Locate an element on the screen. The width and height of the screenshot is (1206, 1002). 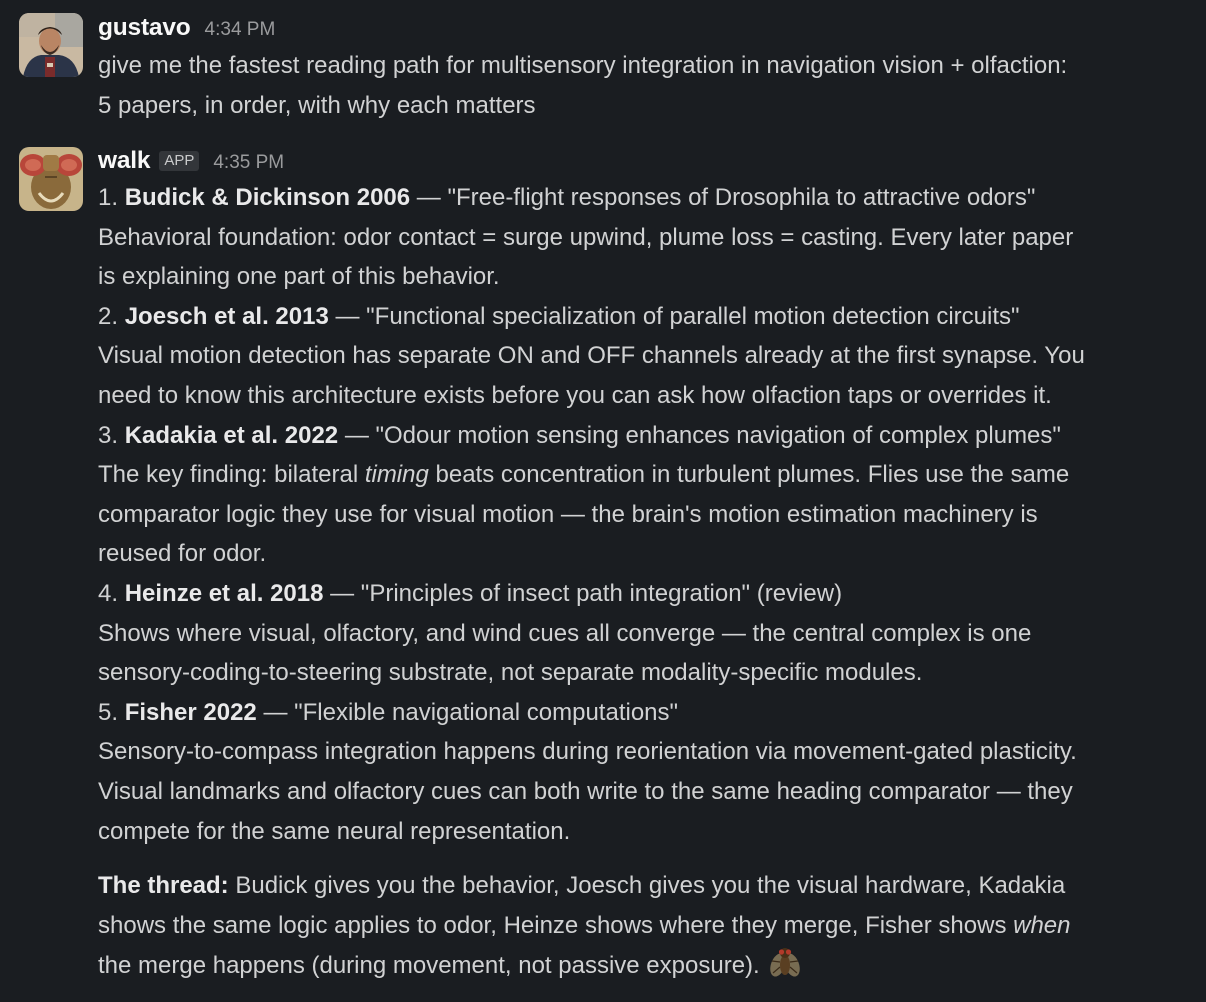
avatar-gustavo is located at coordinates (51, 45).